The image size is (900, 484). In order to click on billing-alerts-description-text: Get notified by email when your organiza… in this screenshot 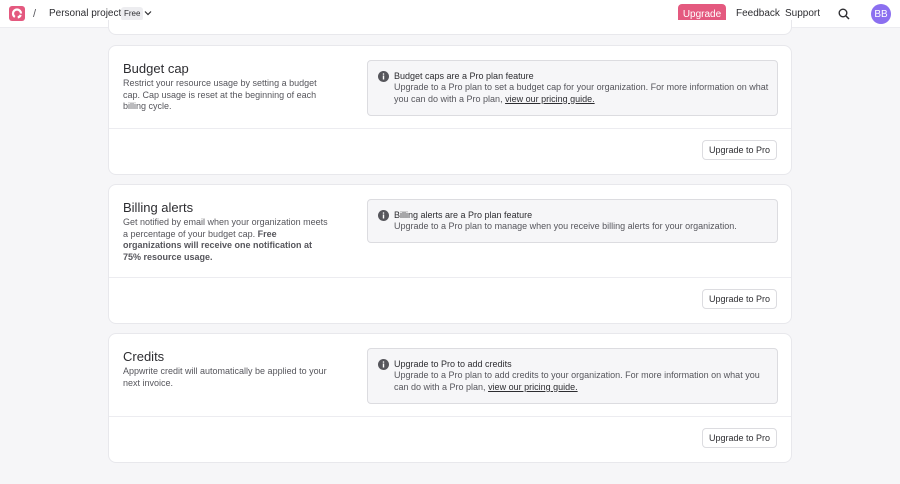, I will do `click(225, 228)`.